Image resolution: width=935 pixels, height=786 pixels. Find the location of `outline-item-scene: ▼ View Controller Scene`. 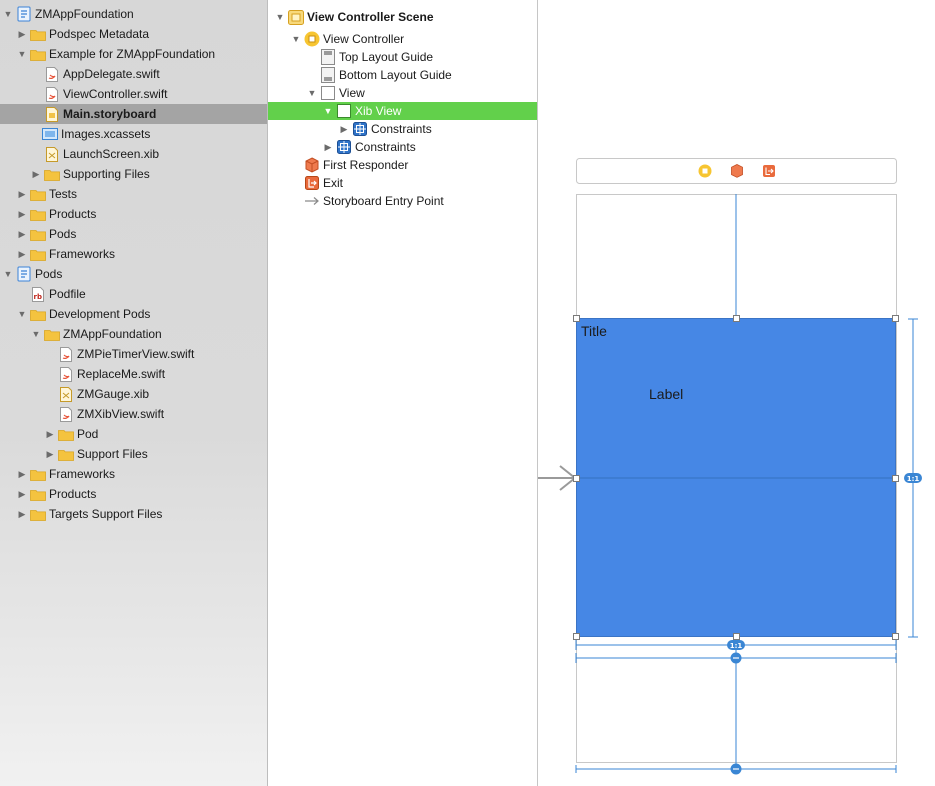

outline-item-scene: ▼ View Controller Scene is located at coordinates (402, 17).